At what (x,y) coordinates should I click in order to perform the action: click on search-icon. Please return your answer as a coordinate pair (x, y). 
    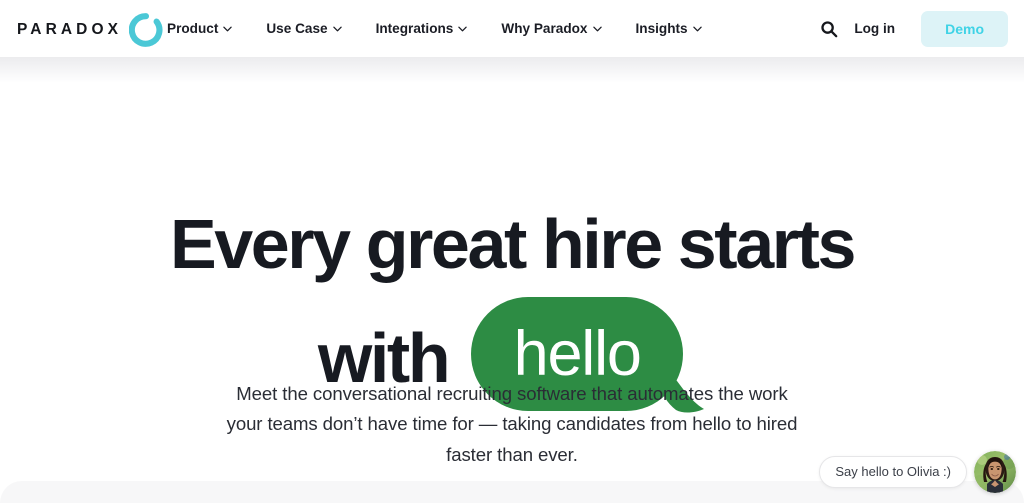
    Looking at the image, I should click on (829, 29).